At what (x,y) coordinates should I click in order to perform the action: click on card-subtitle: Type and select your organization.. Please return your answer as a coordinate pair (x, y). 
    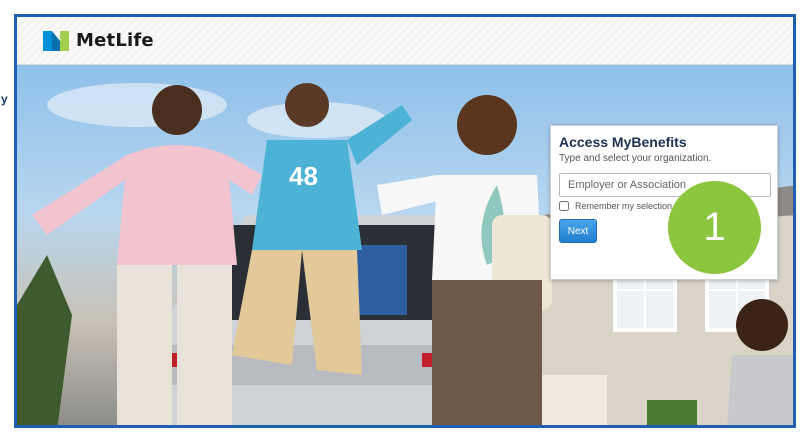
    Looking at the image, I should click on (635, 158).